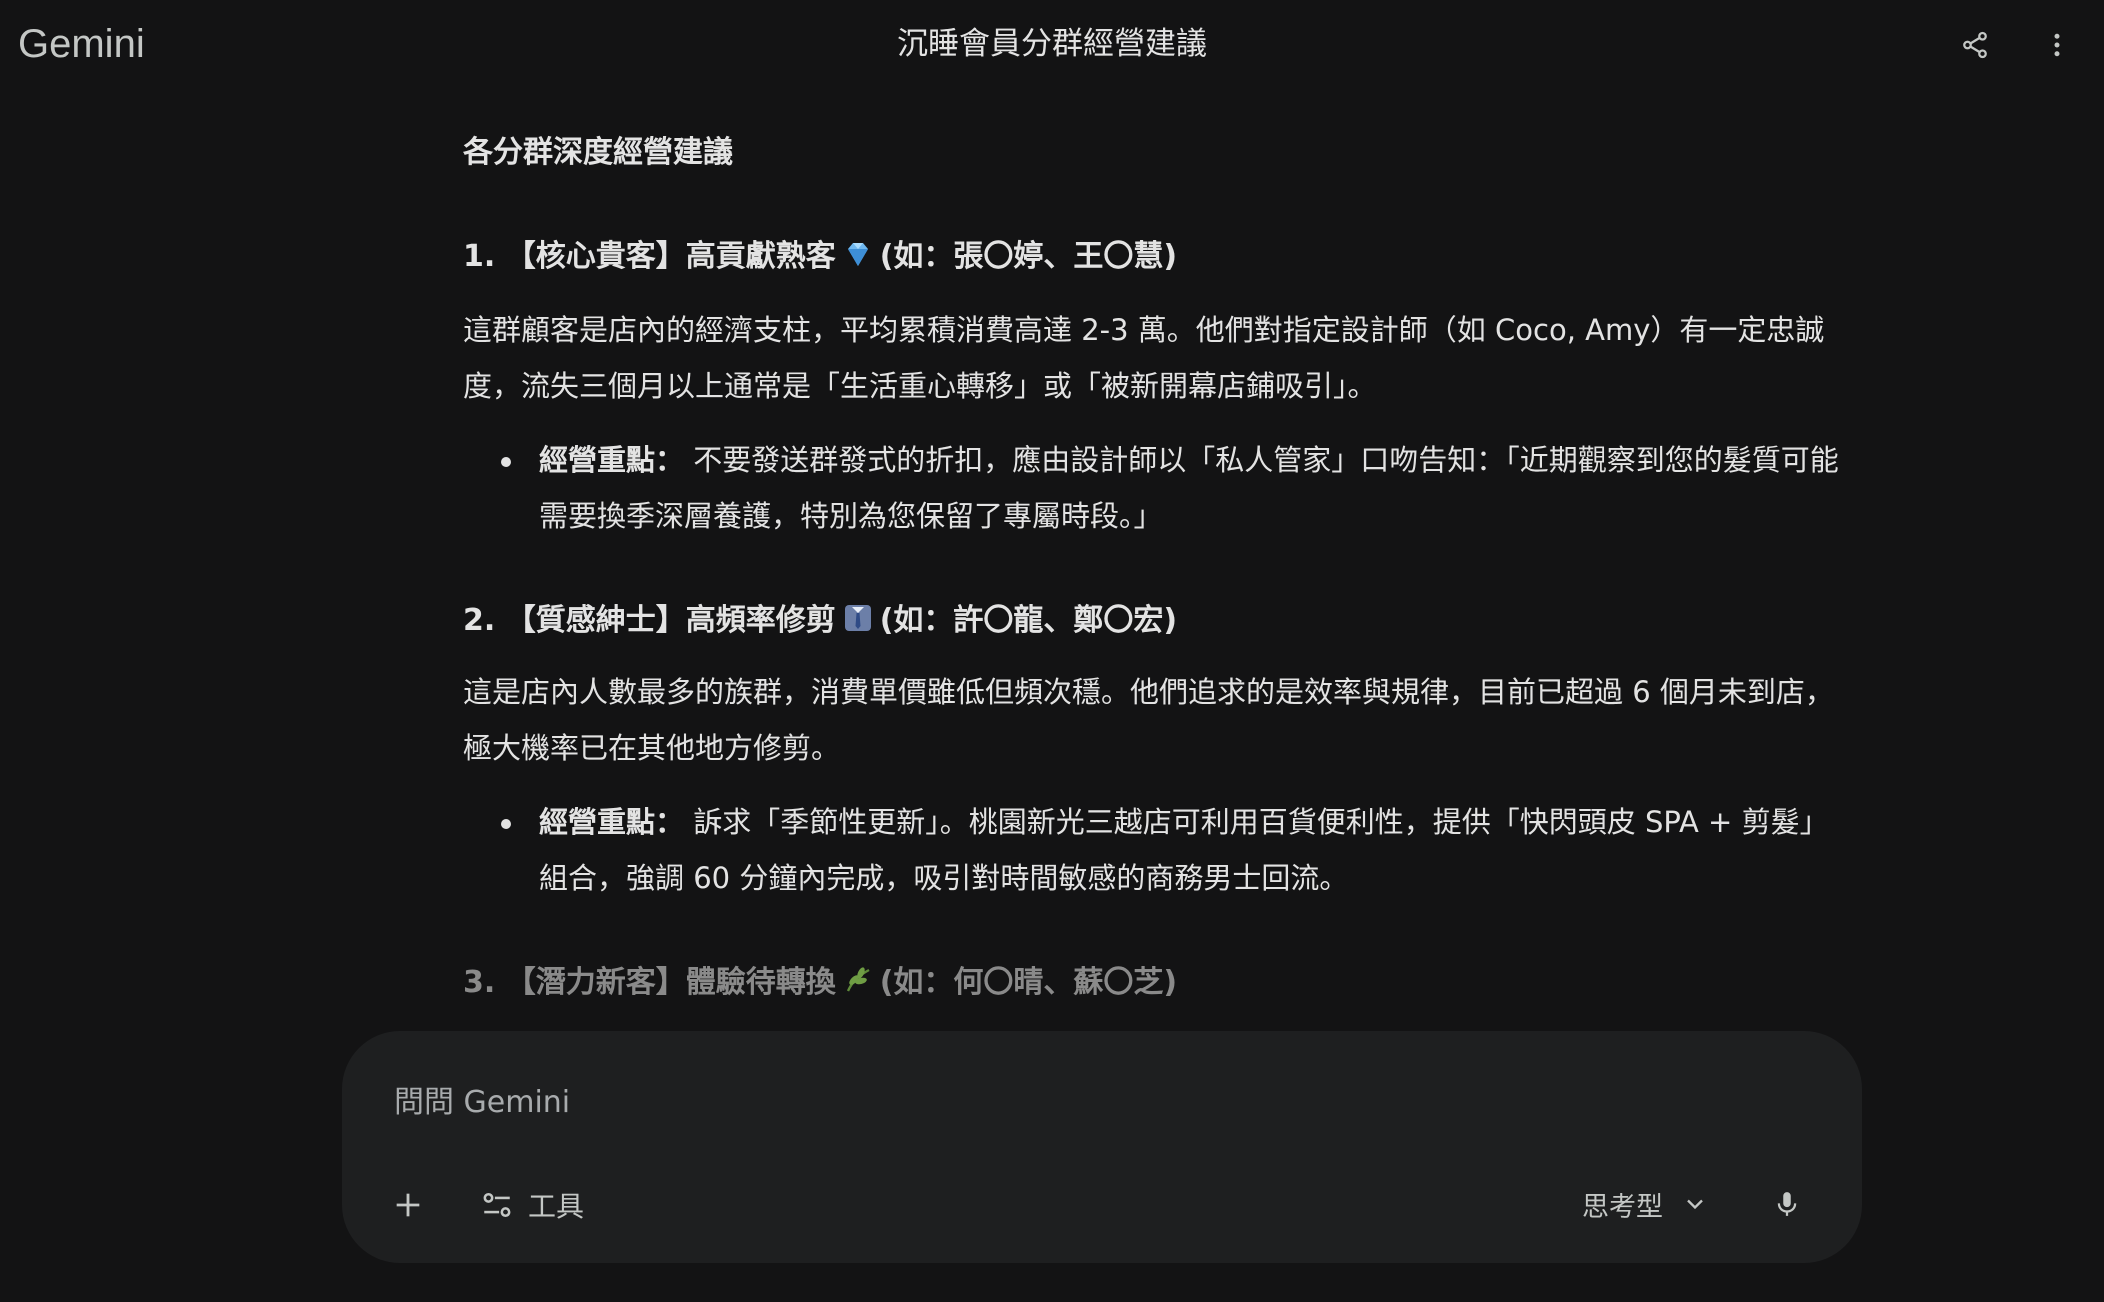 The width and height of the screenshot is (2104, 1302). I want to click on herb-emoji, so click(858, 979).